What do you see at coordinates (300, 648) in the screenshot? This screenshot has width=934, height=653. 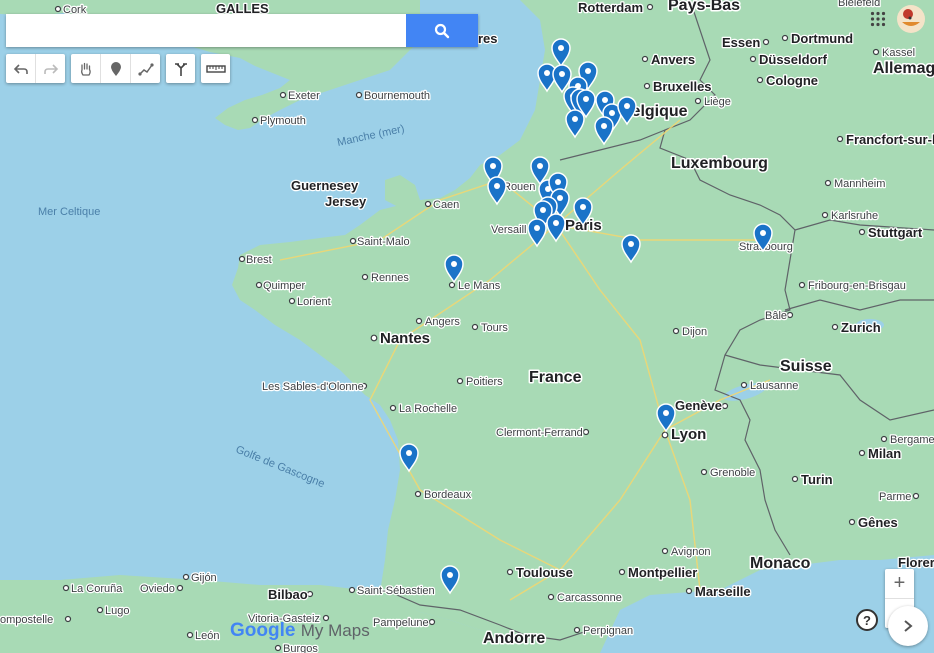 I see `svg-text: Burgos` at bounding box center [300, 648].